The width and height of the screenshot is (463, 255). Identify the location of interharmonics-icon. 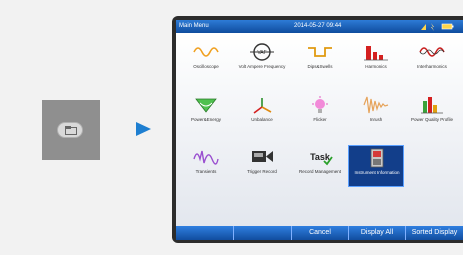
(432, 52).